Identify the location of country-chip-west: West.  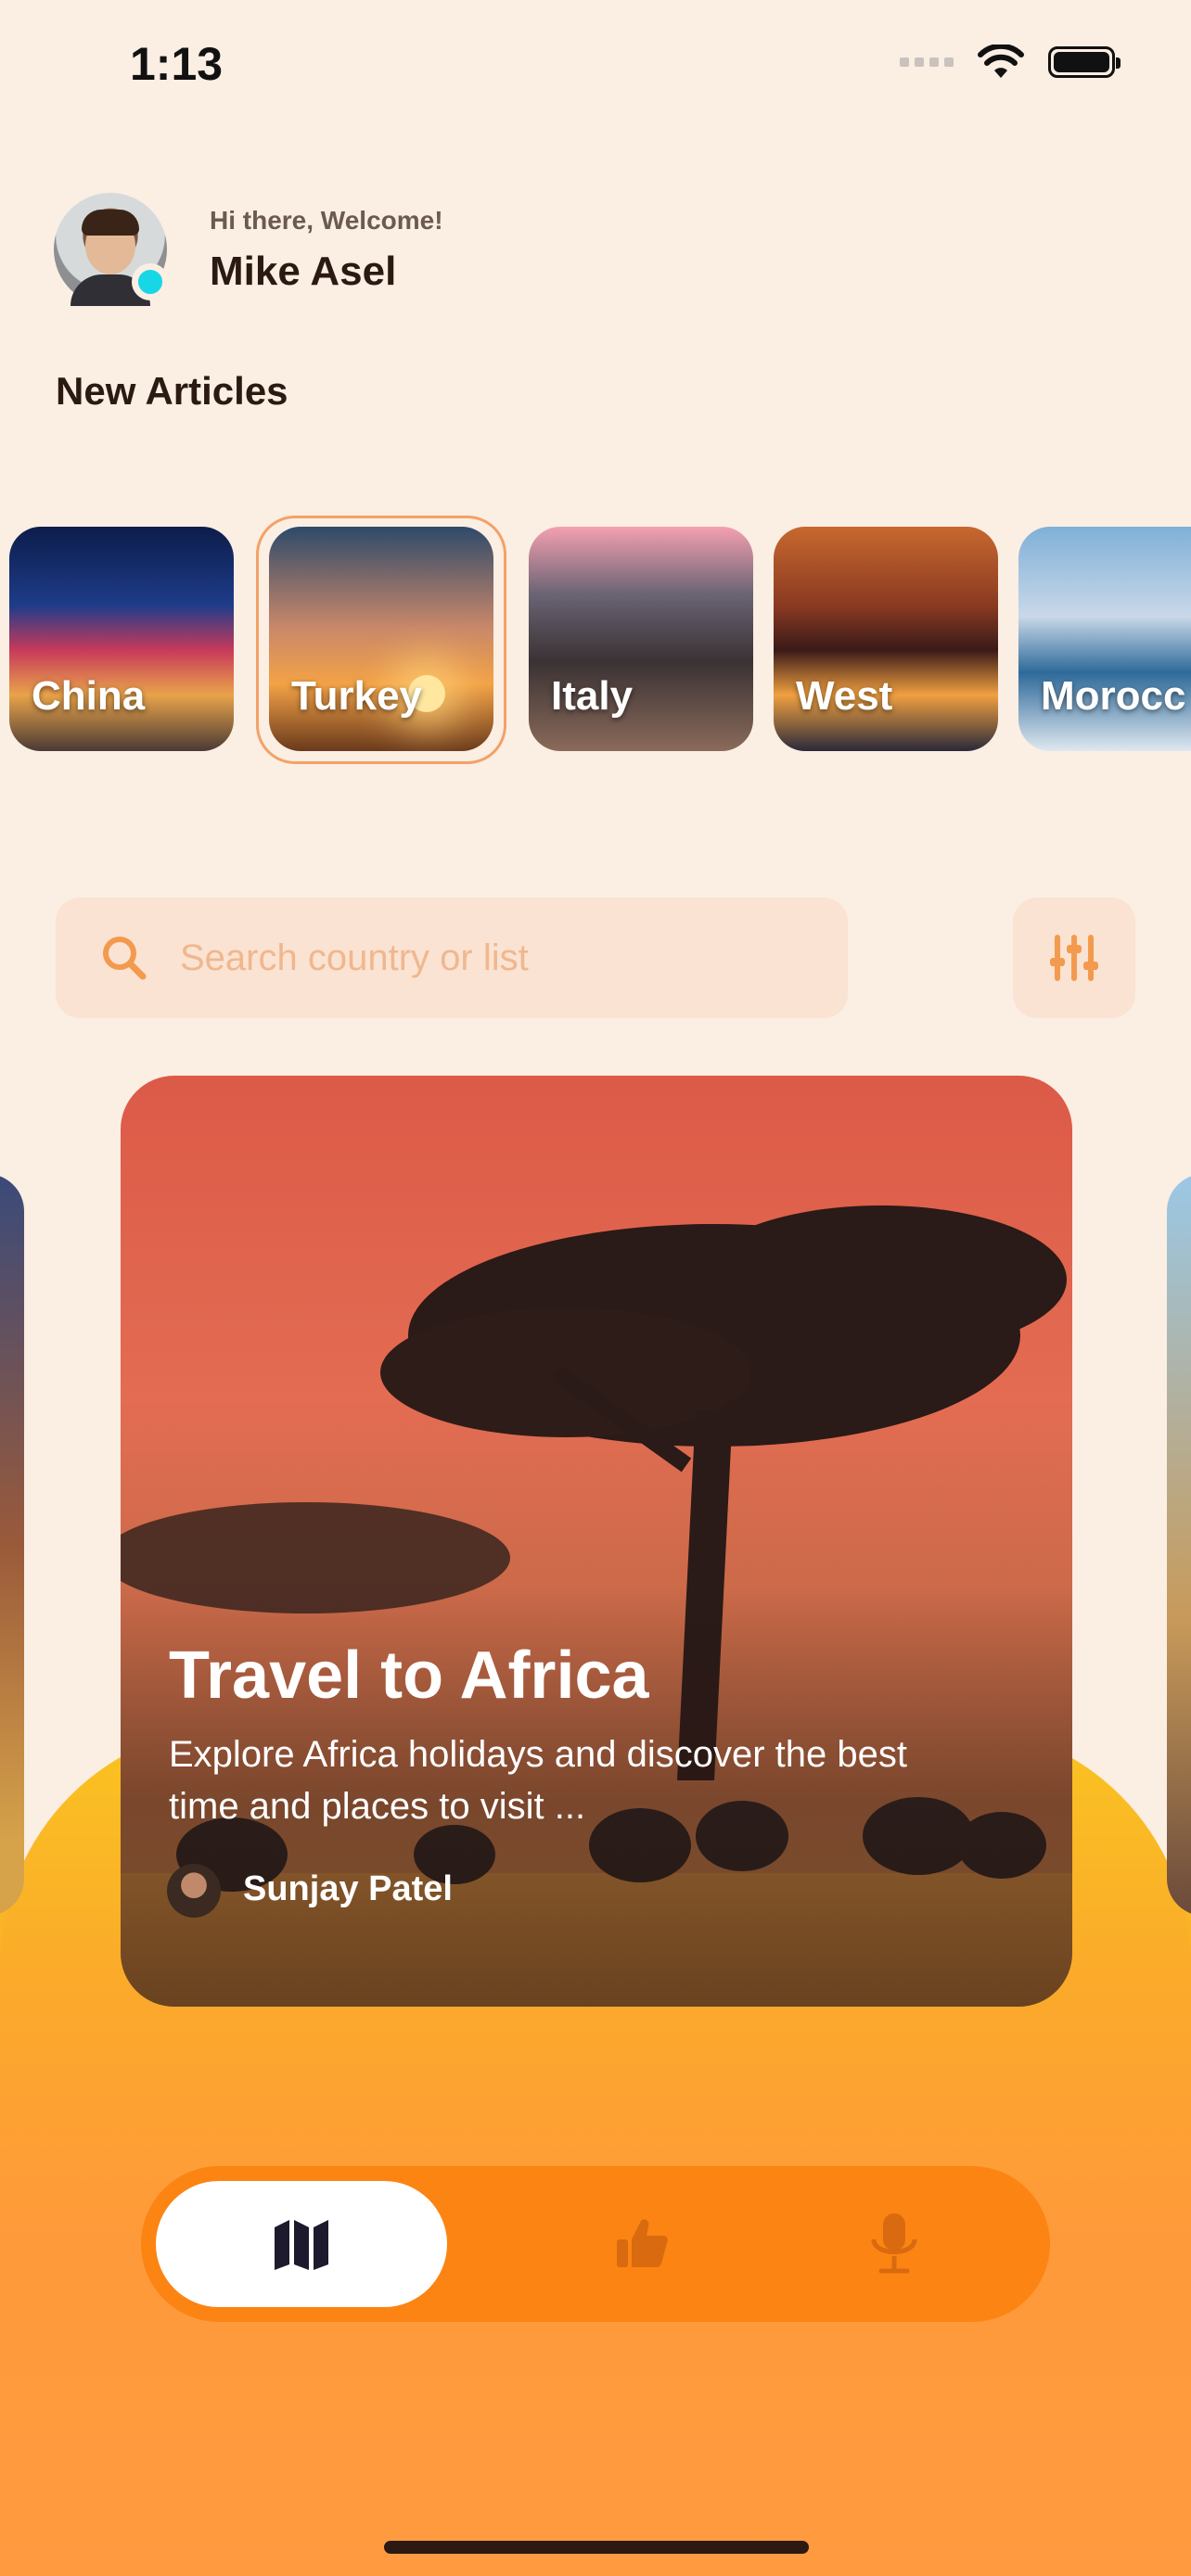
(886, 639).